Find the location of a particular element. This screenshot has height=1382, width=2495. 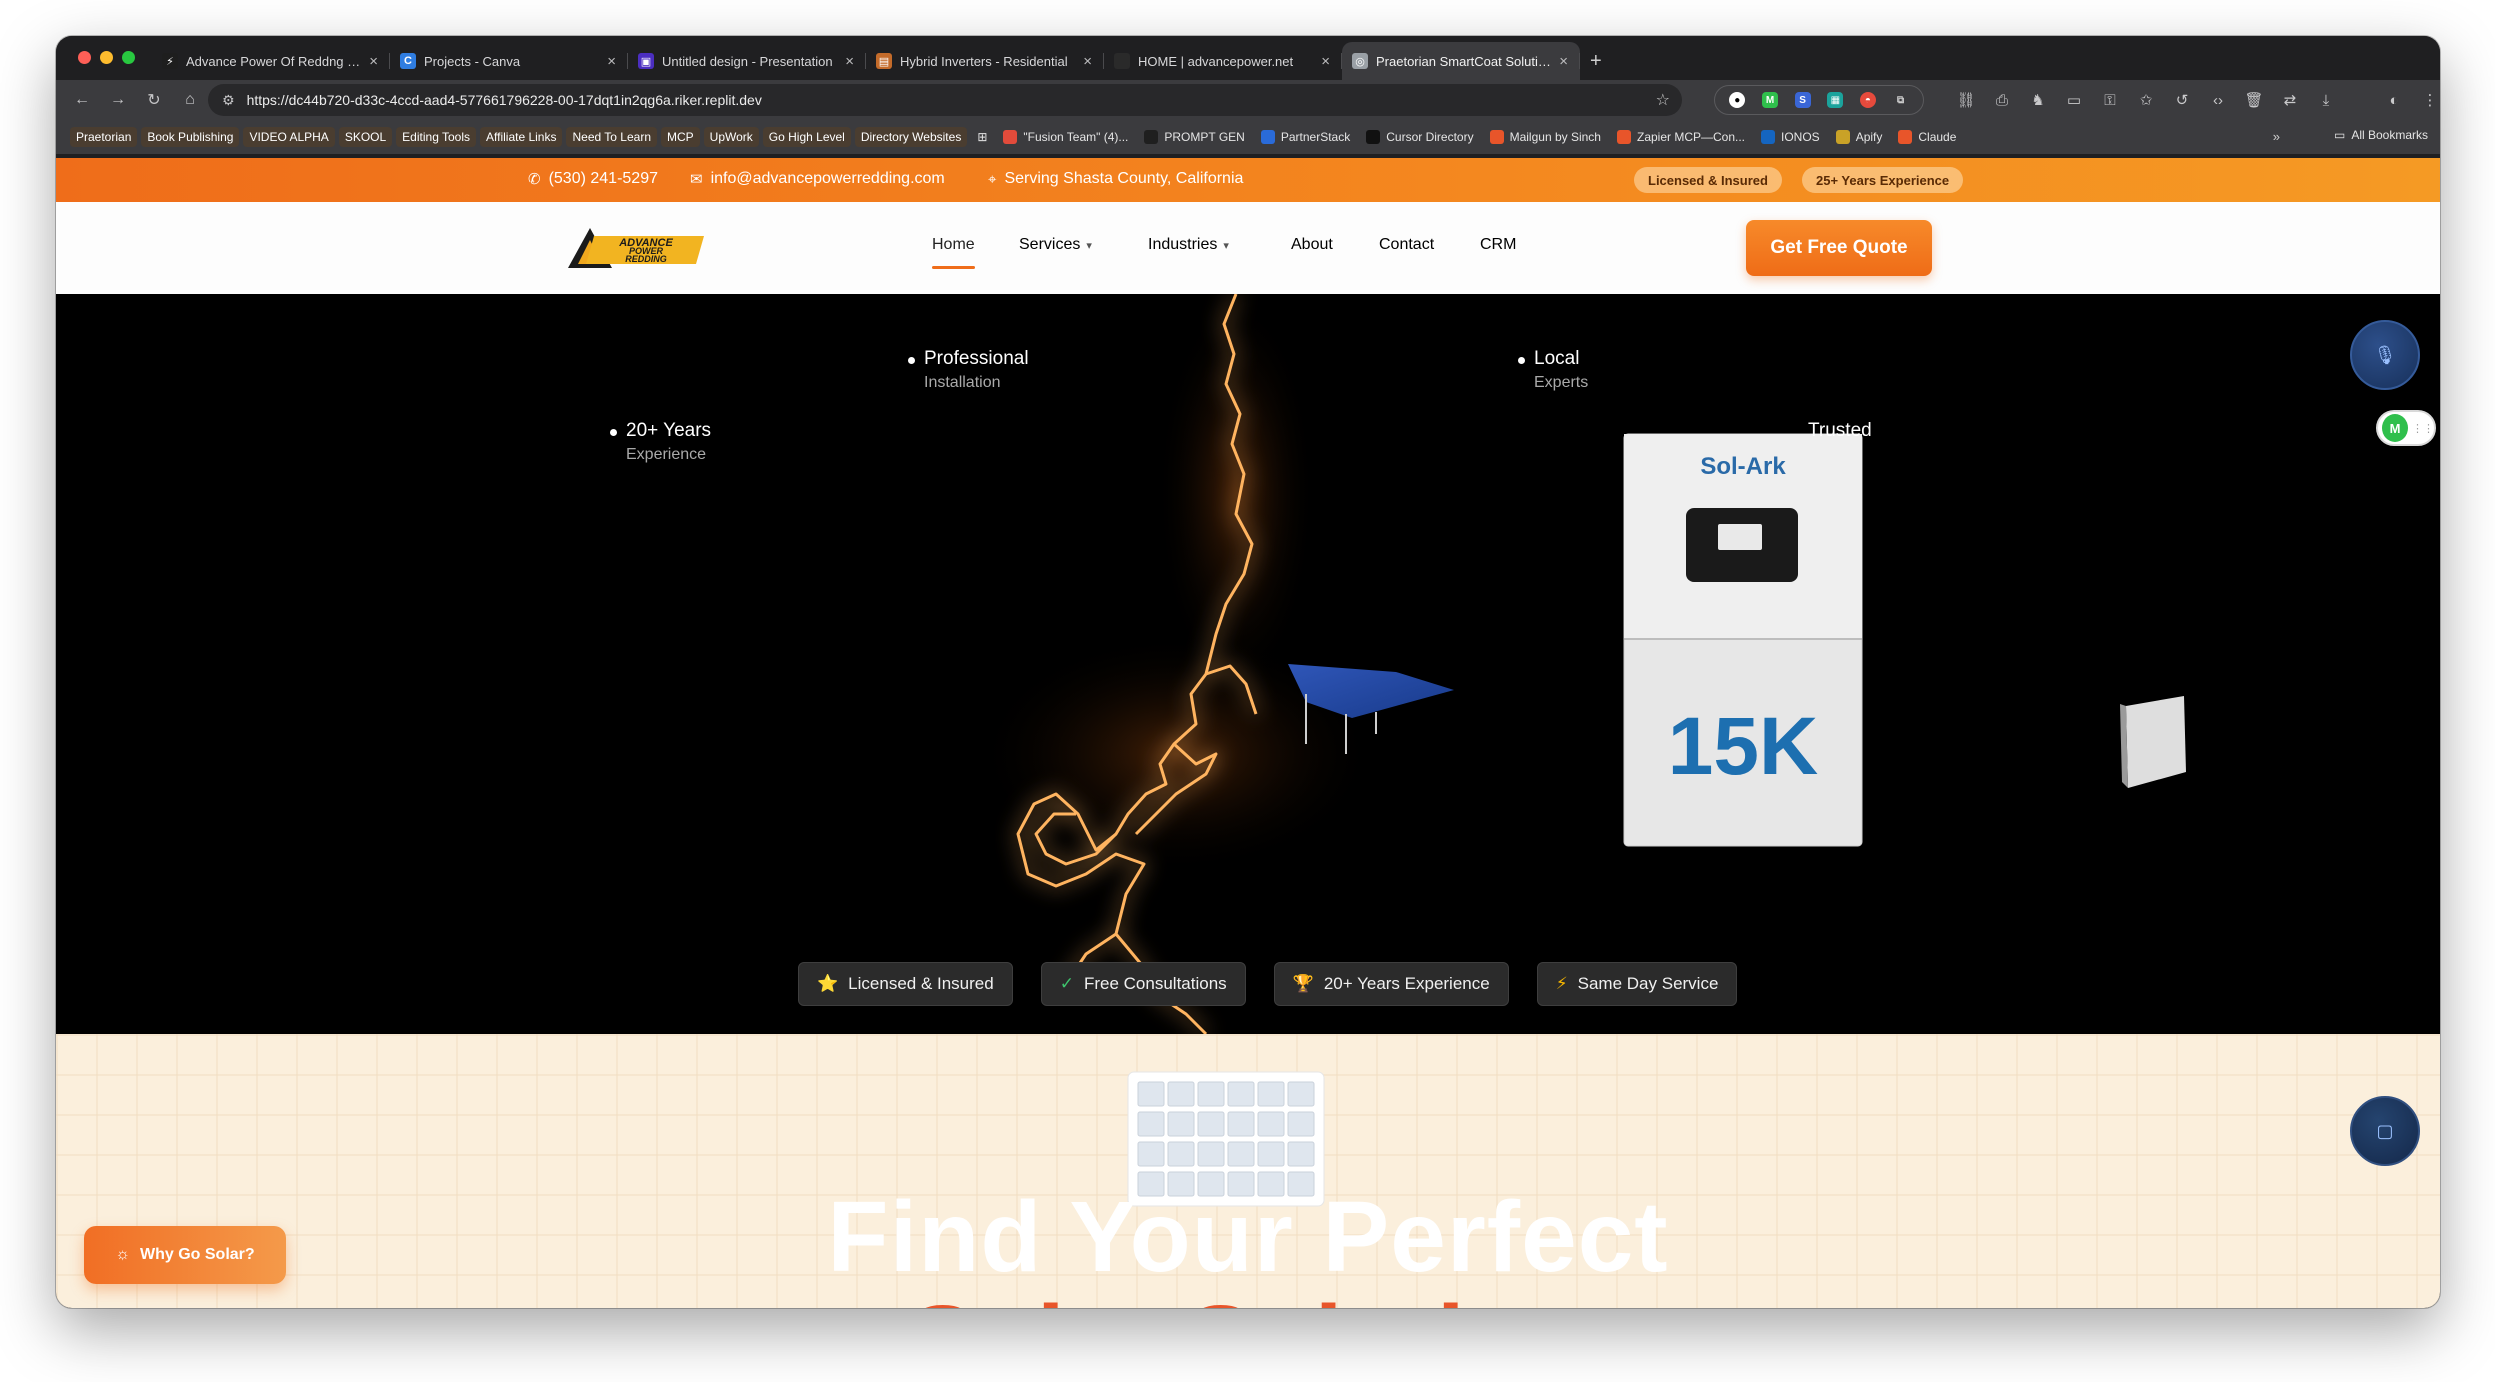

extensions-puzzle-icon: ⧉ is located at coordinates (1901, 100).